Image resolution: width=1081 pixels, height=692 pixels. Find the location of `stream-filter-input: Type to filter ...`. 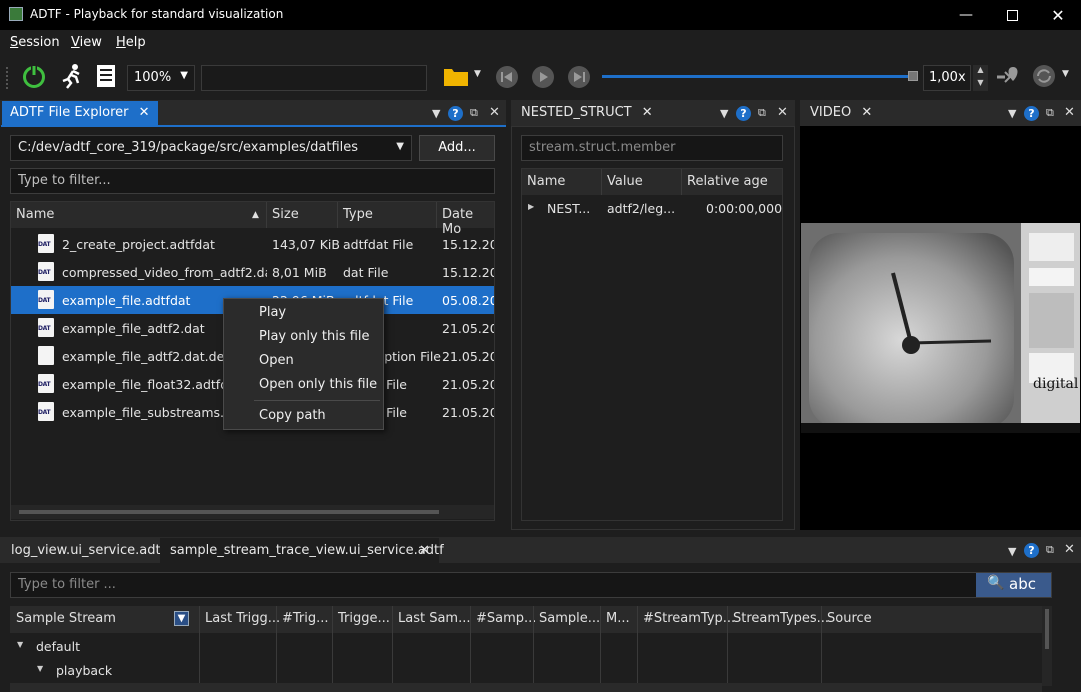

stream-filter-input: Type to filter ... is located at coordinates (531, 585).